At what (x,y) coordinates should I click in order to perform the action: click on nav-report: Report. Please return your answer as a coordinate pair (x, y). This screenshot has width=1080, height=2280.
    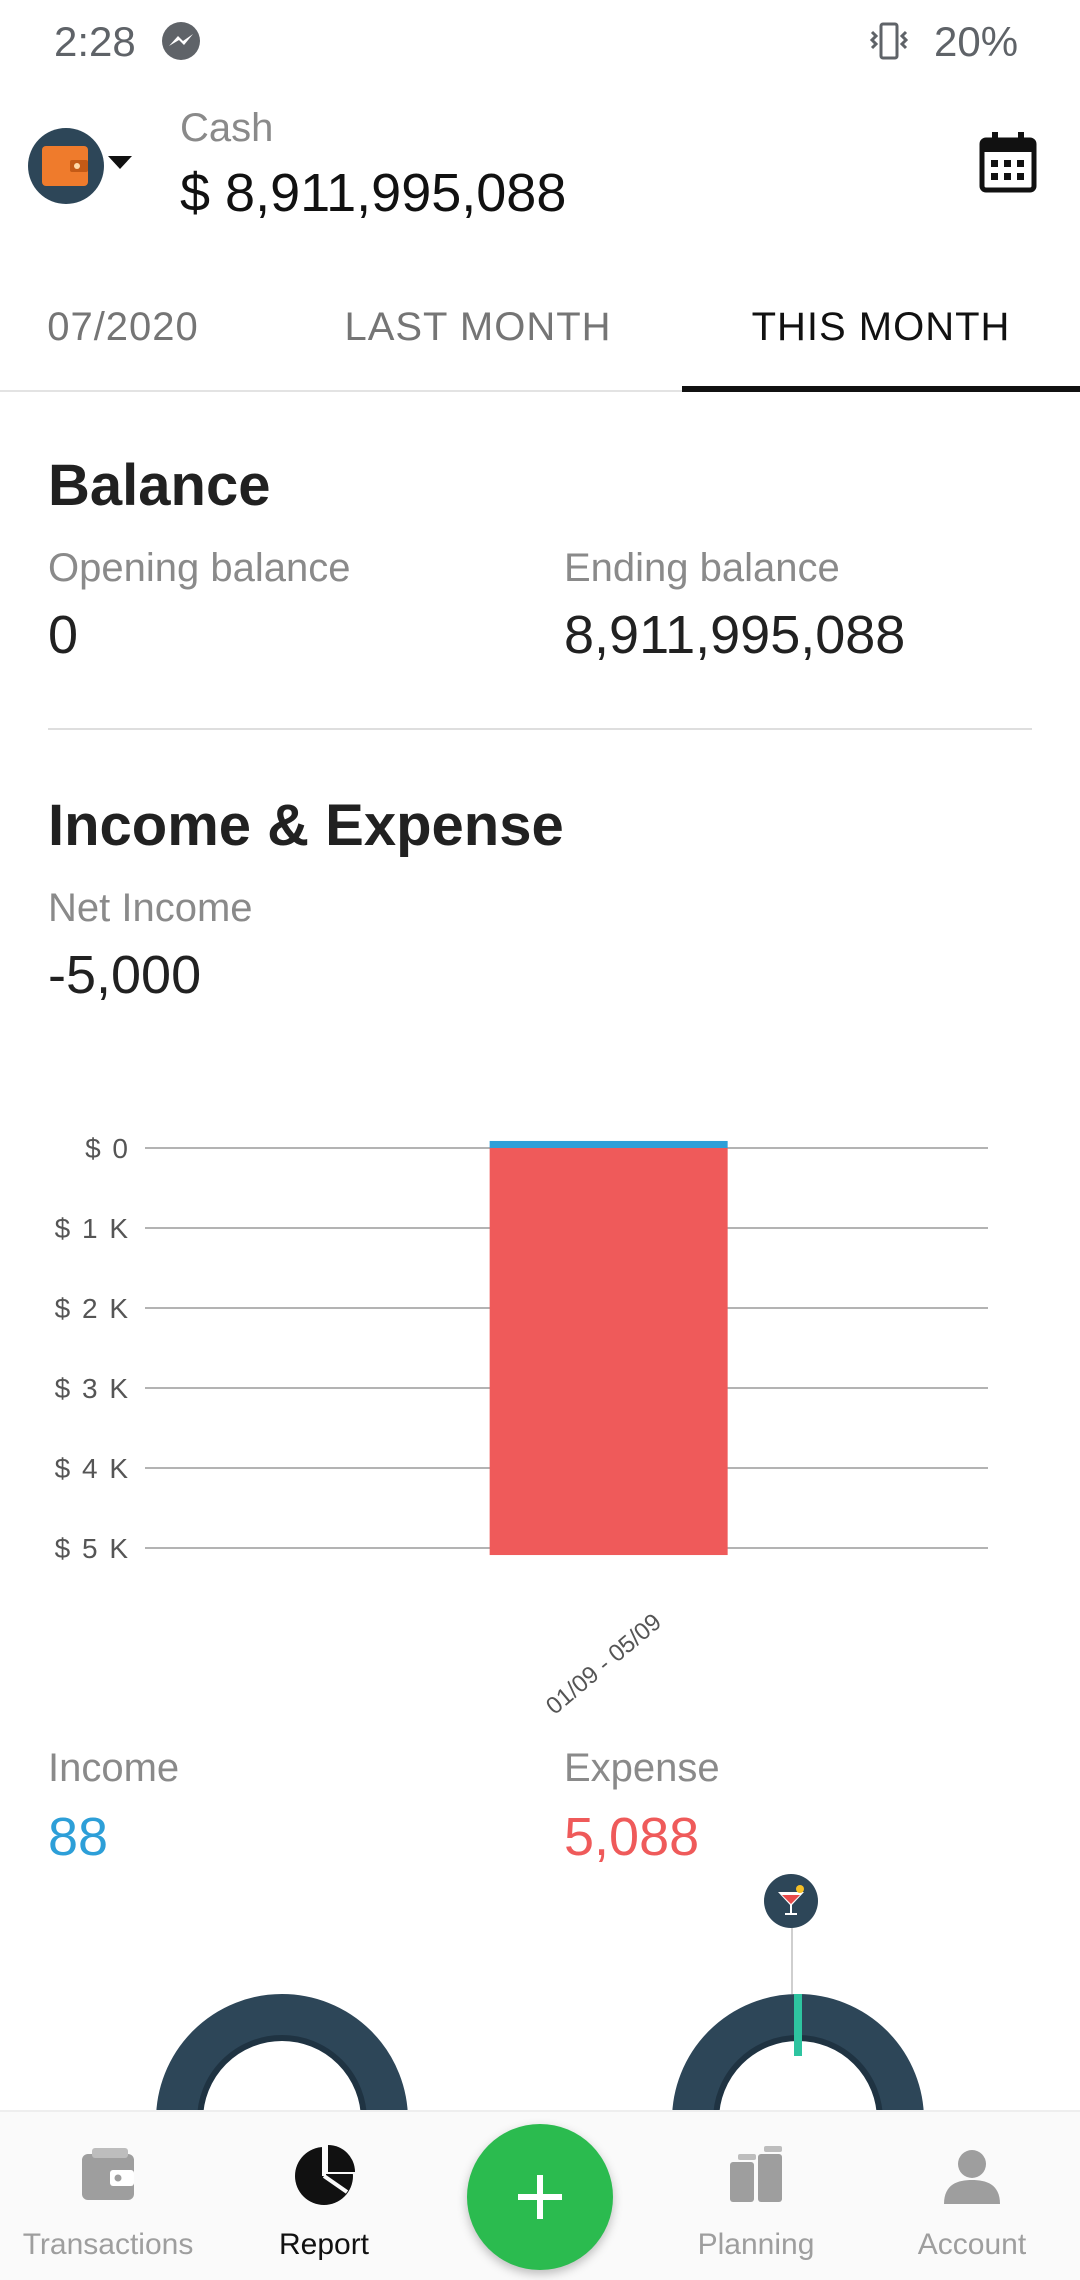
    Looking at the image, I should click on (324, 2196).